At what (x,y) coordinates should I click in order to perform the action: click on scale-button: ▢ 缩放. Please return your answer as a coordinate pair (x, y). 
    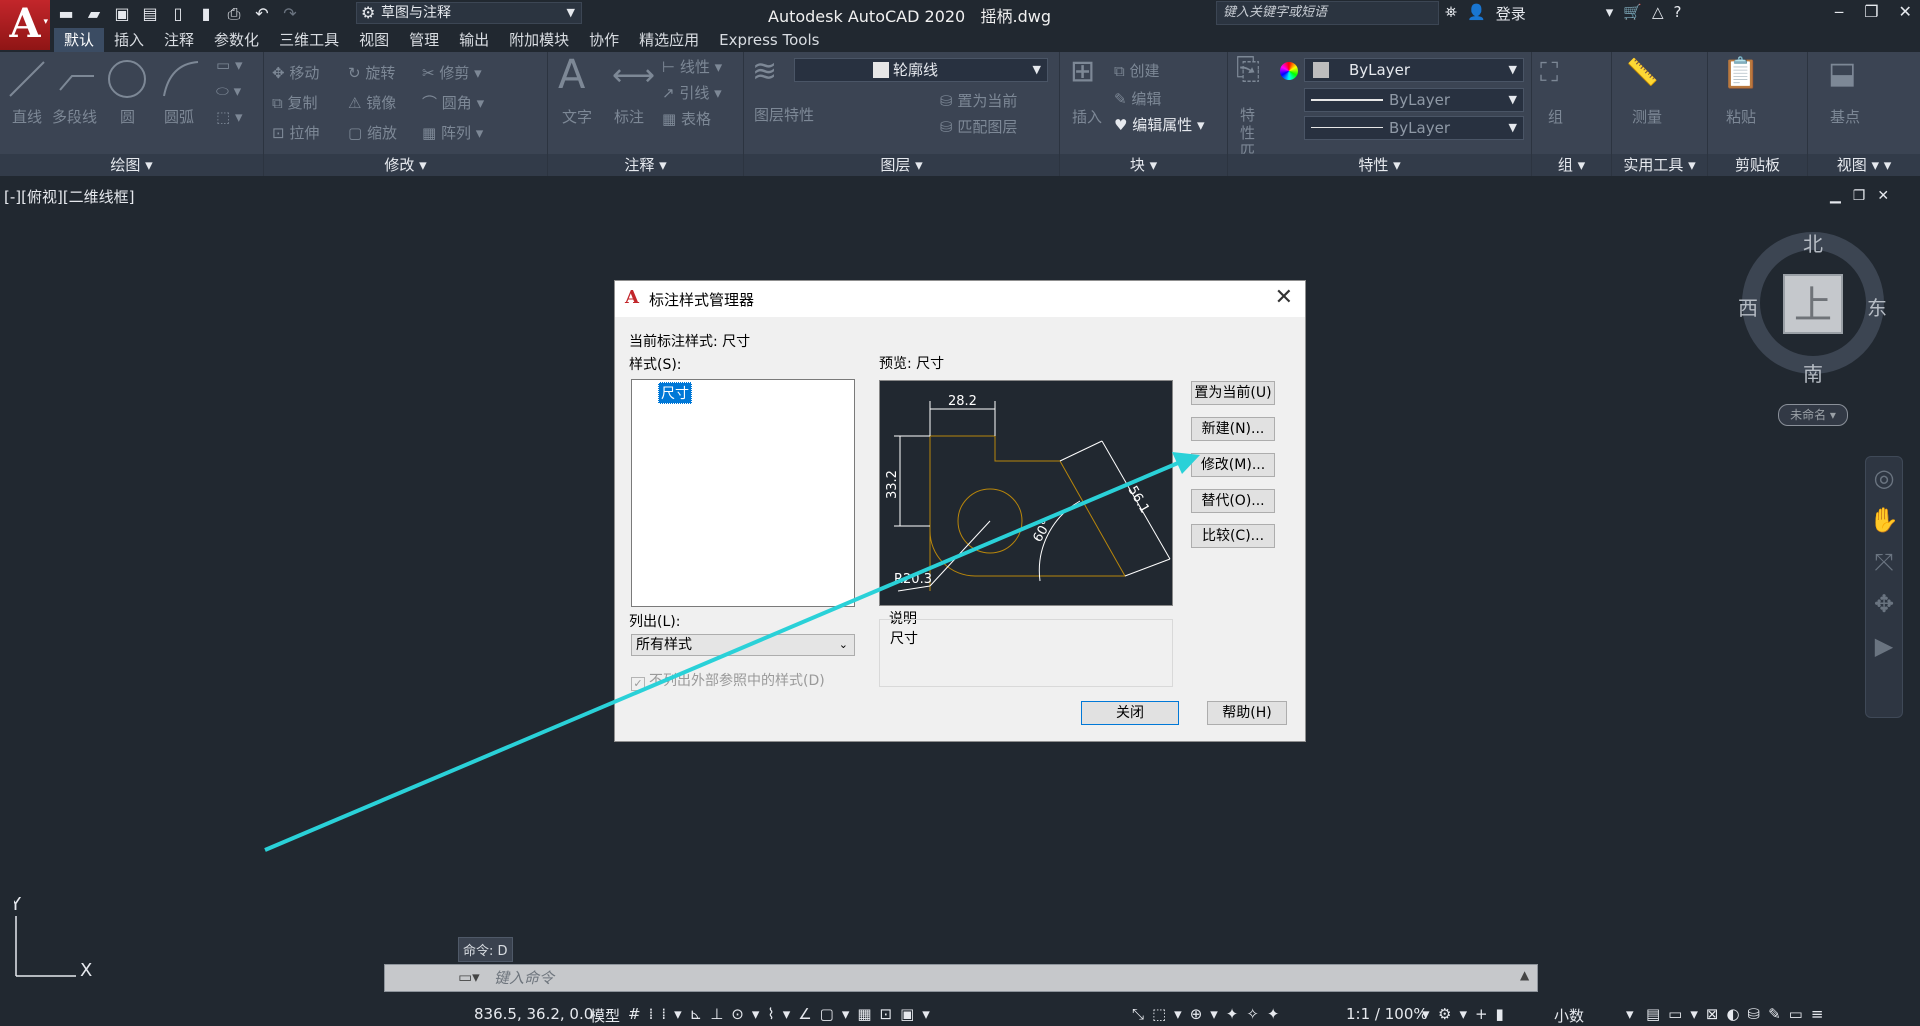
    Looking at the image, I should click on (372, 132).